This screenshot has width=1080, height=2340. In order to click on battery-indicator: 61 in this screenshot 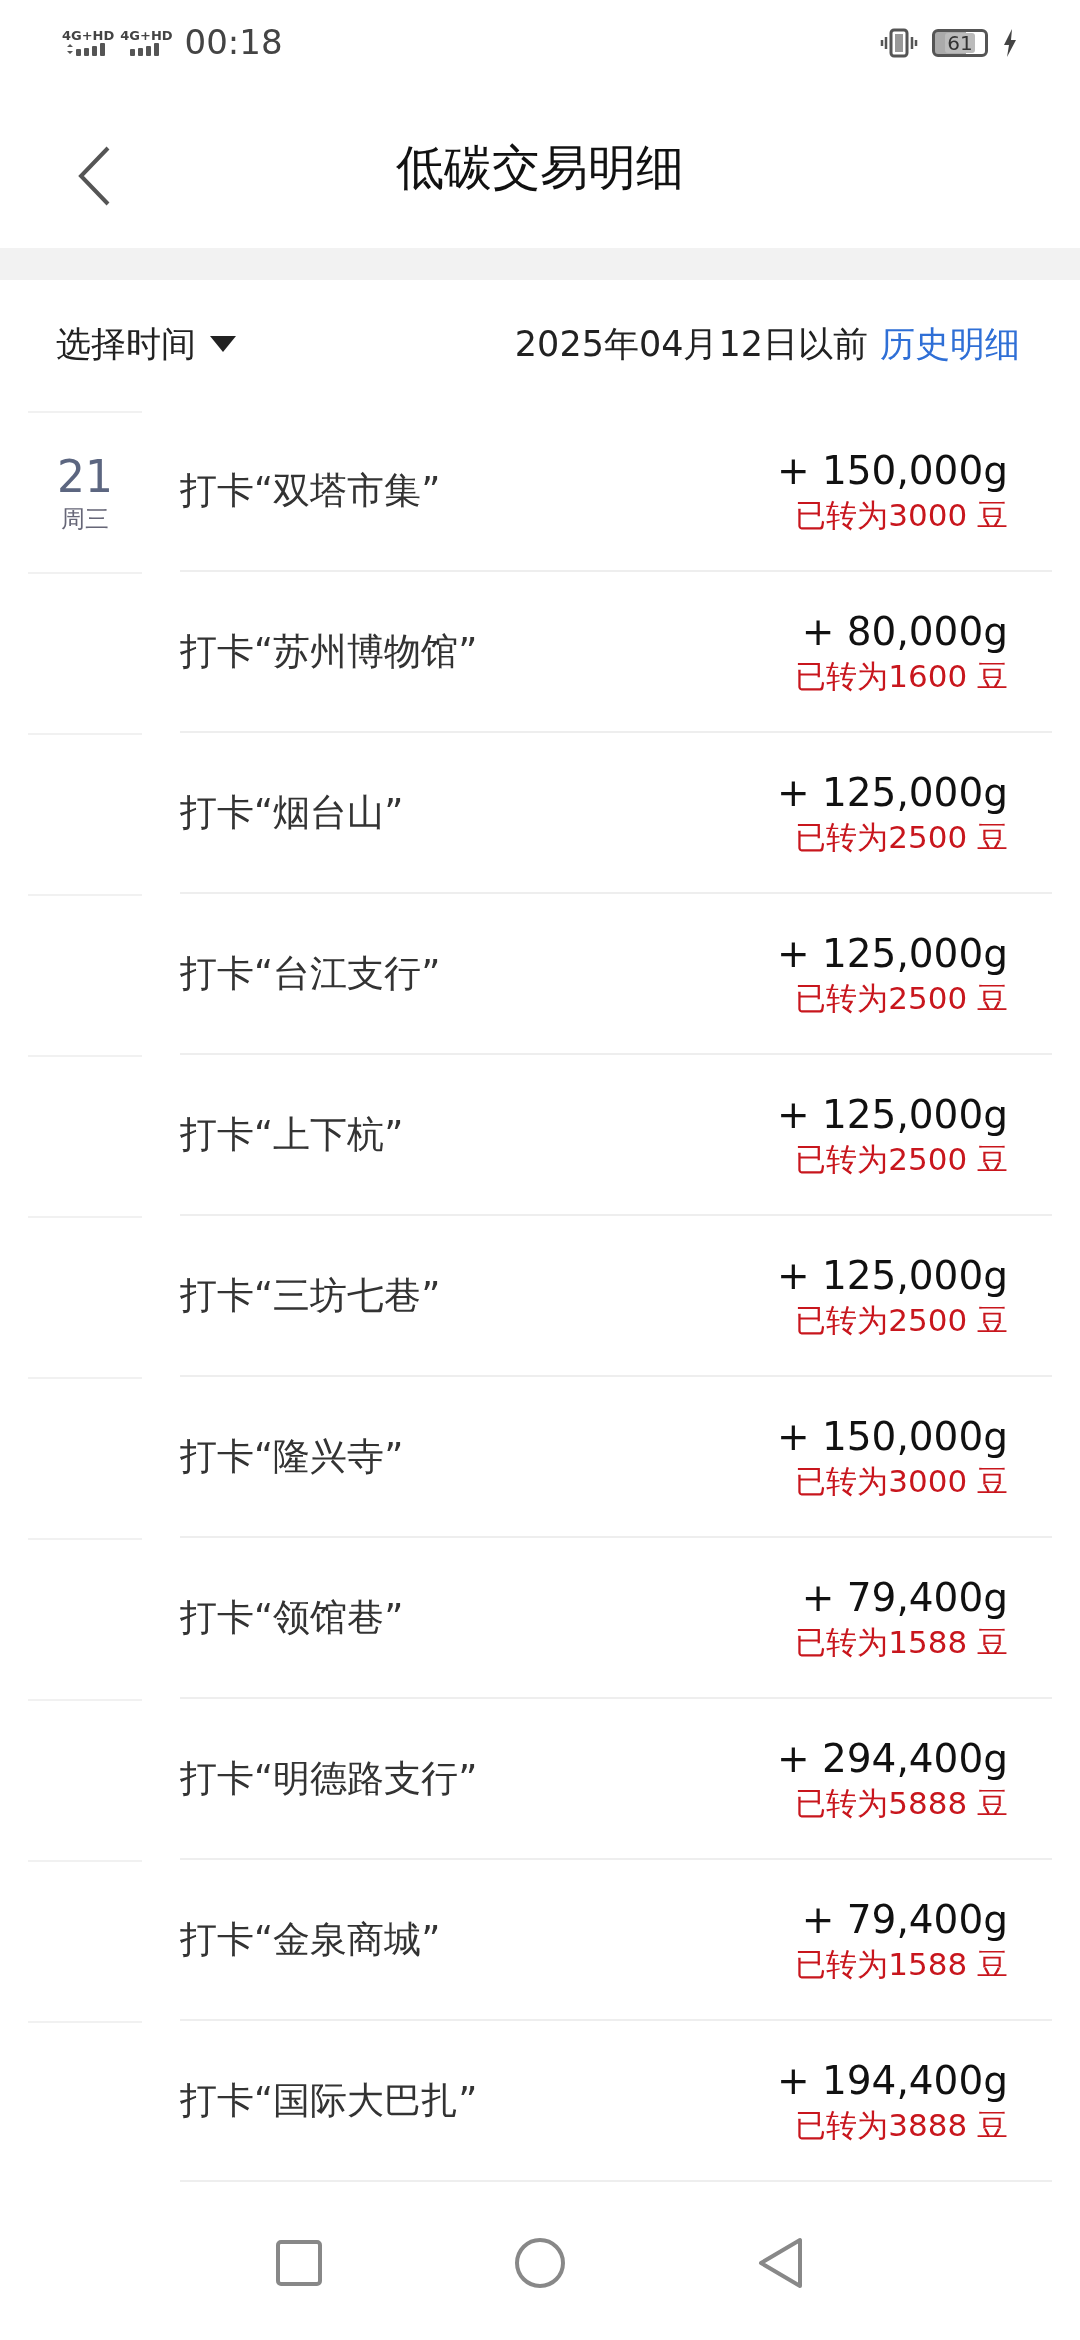, I will do `click(960, 42)`.